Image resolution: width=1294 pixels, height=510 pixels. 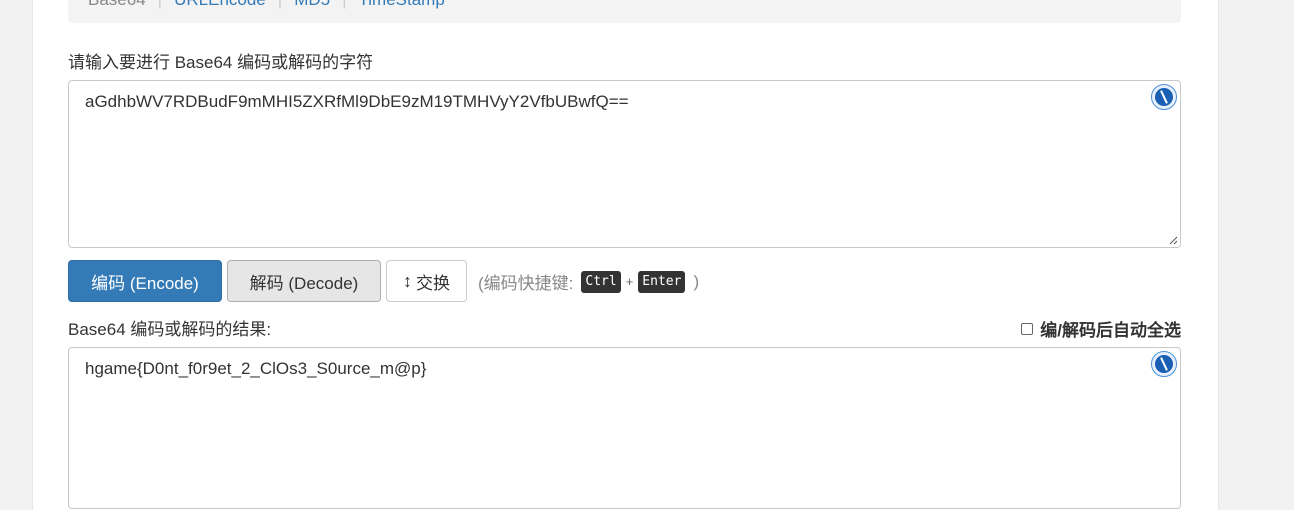 I want to click on swap-button: ↕ 交换, so click(x=426, y=281).